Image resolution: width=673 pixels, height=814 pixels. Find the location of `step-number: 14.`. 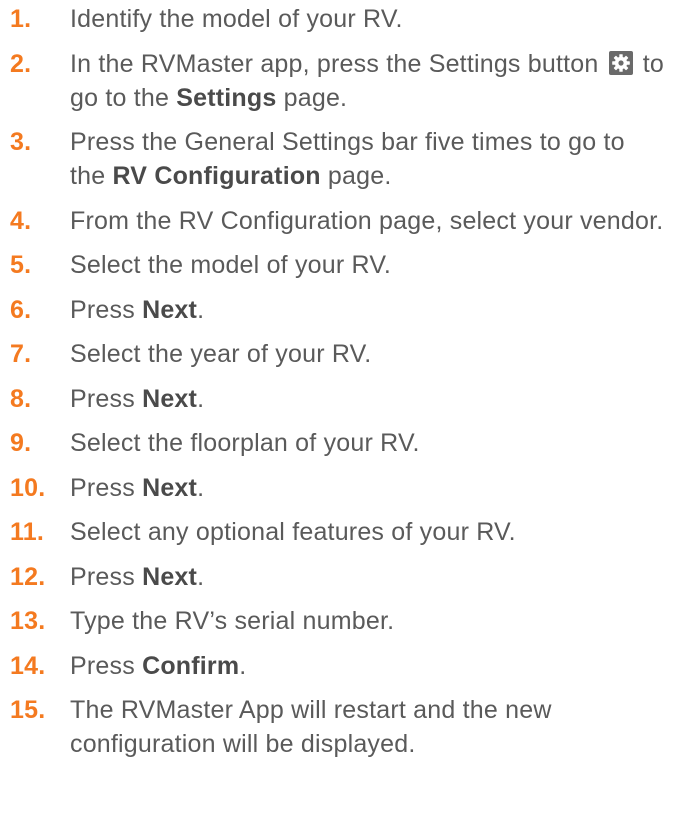

step-number: 14. is located at coordinates (28, 665).